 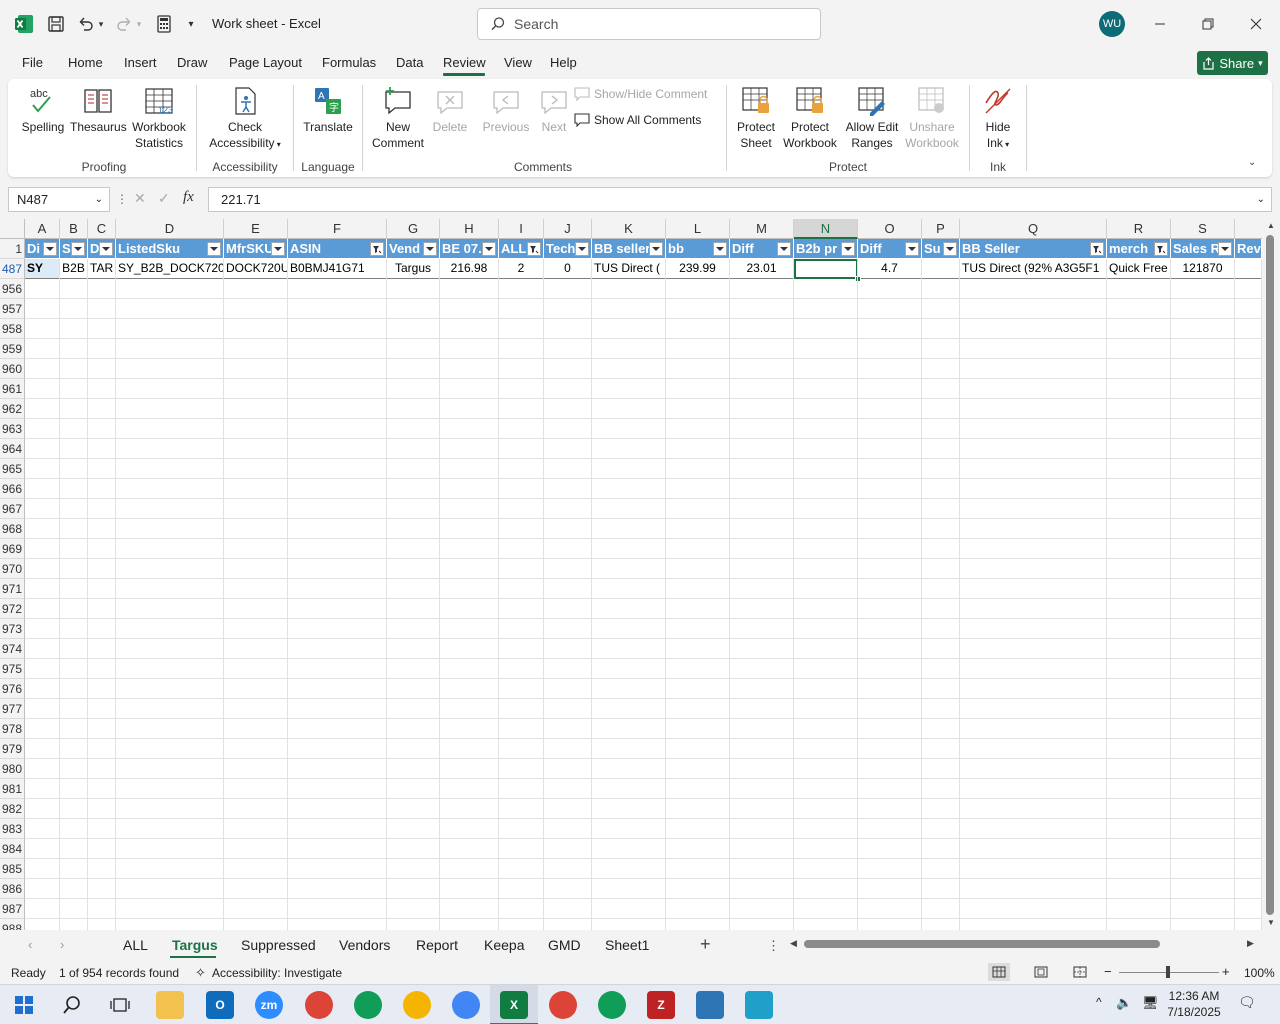 What do you see at coordinates (1124, 1003) in the screenshot?
I see `volume-icon: 🔈` at bounding box center [1124, 1003].